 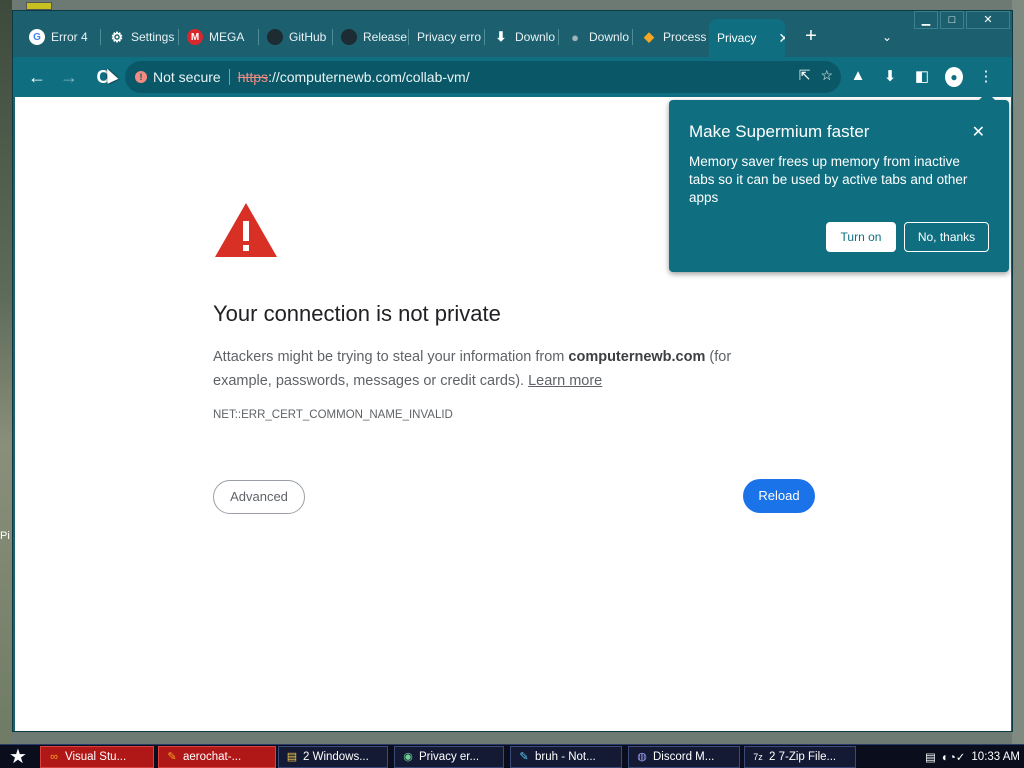 I want to click on url-text: ://computernewb.com/collab-vm/, so click(x=369, y=77).